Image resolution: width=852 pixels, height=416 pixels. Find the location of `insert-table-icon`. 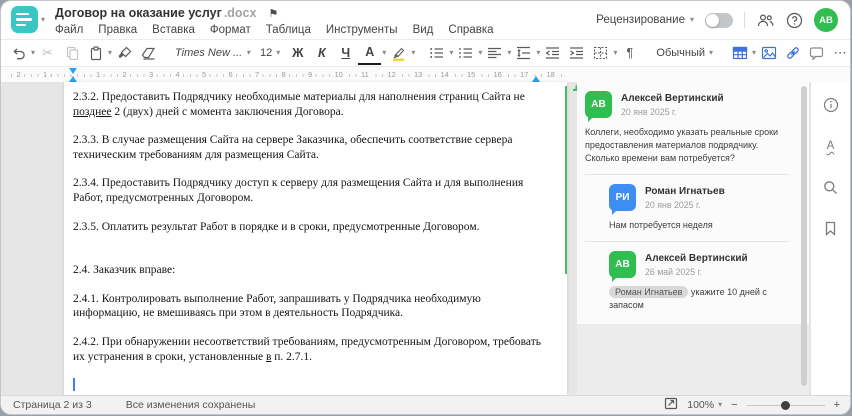

insert-table-icon is located at coordinates (739, 53).